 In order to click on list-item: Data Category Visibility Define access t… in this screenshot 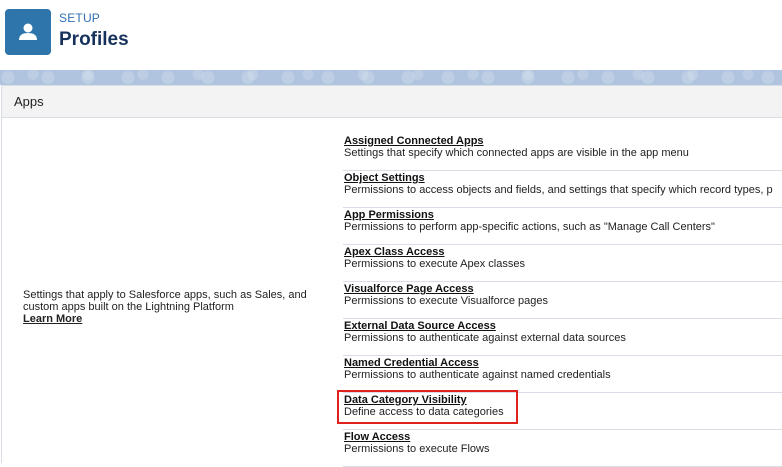, I will do `click(562, 411)`.